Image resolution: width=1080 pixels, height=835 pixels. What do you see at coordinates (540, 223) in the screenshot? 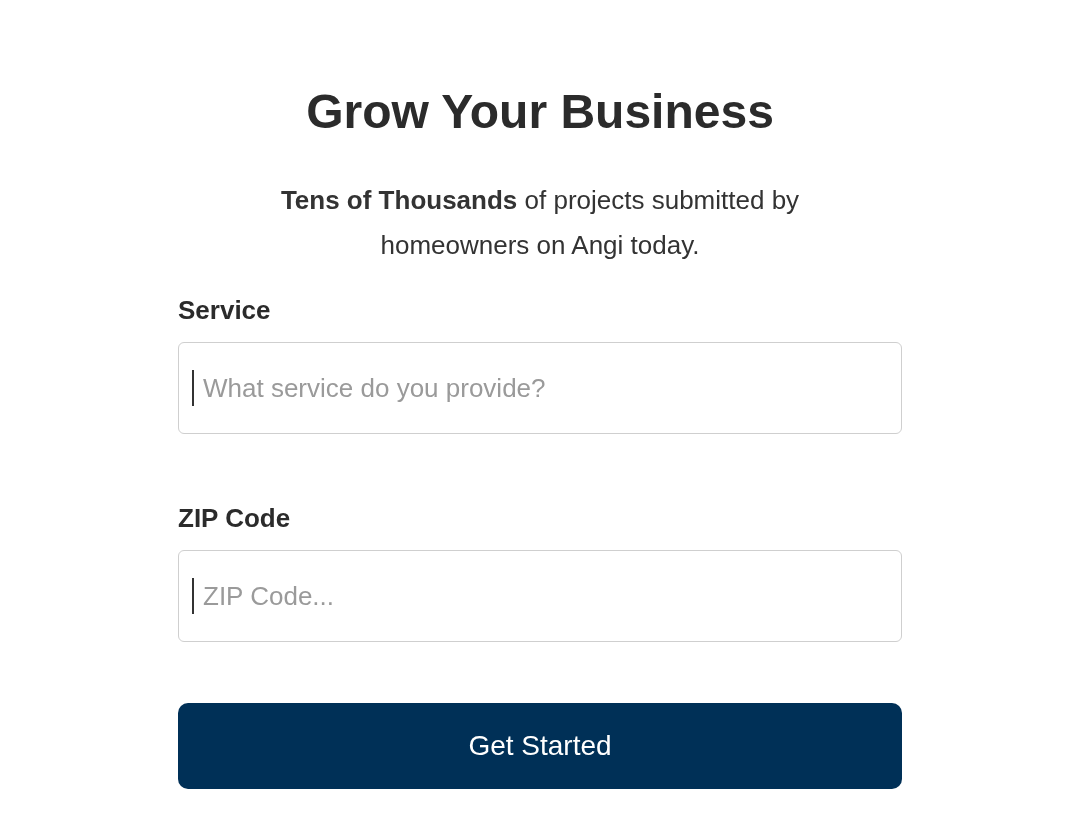
I see `subtitle: Tens of Thousands of projects submitted by homeowners on Angi today.` at bounding box center [540, 223].